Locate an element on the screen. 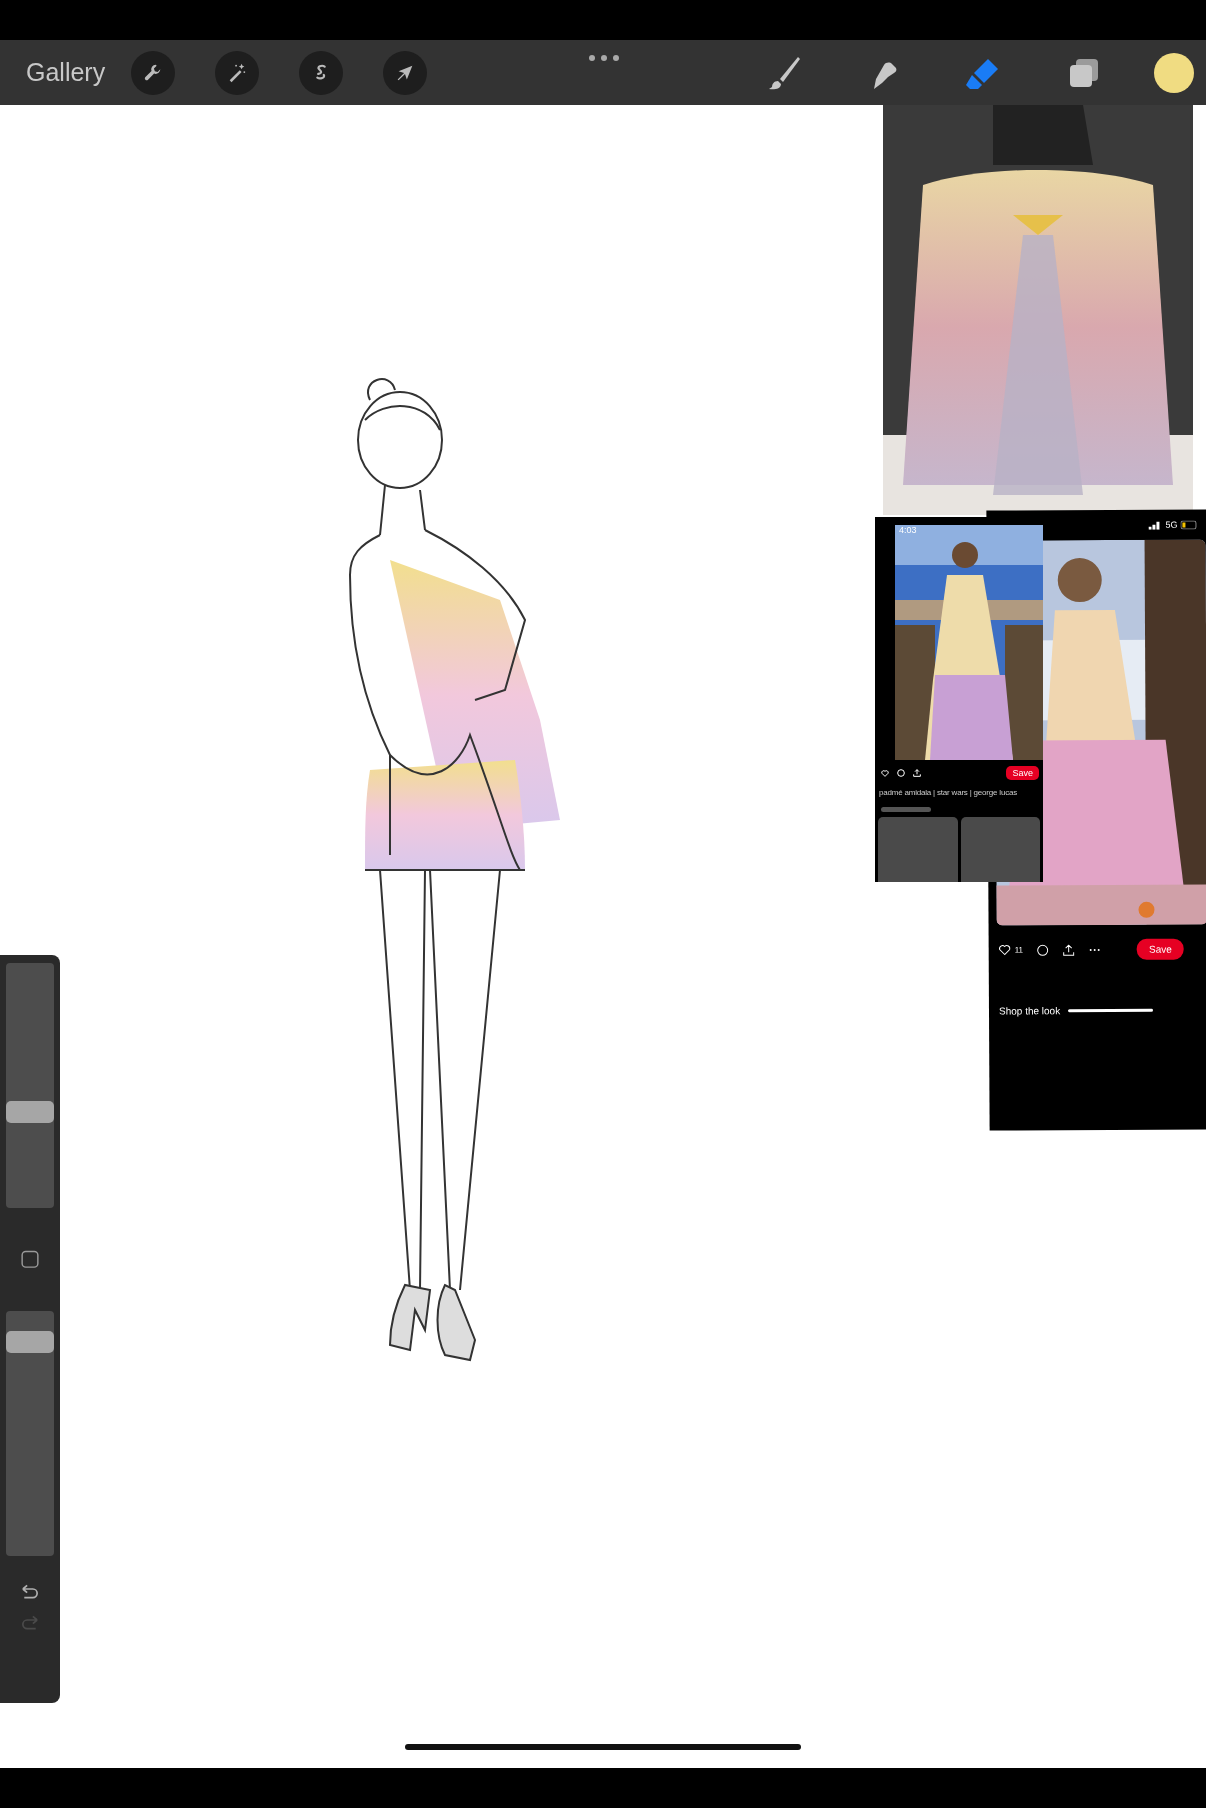 This screenshot has width=1206, height=1808. placeholder-bar is located at coordinates (906, 809).